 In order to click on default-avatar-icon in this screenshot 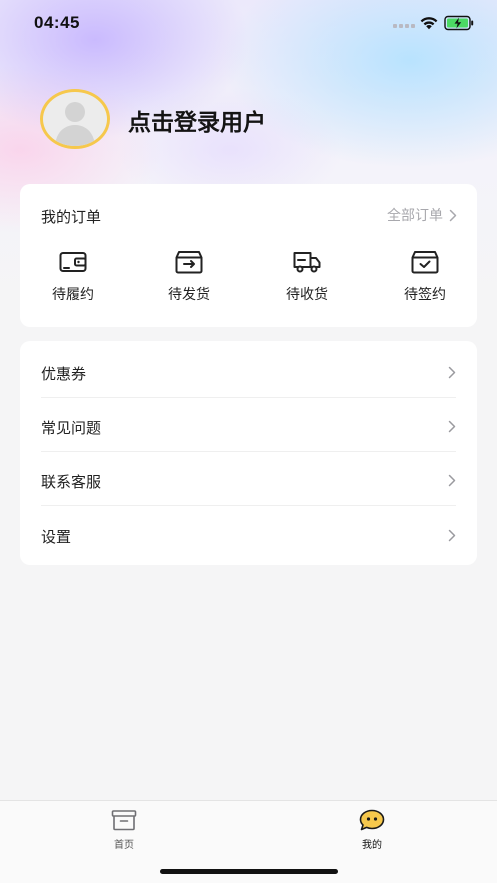, I will do `click(75, 124)`.